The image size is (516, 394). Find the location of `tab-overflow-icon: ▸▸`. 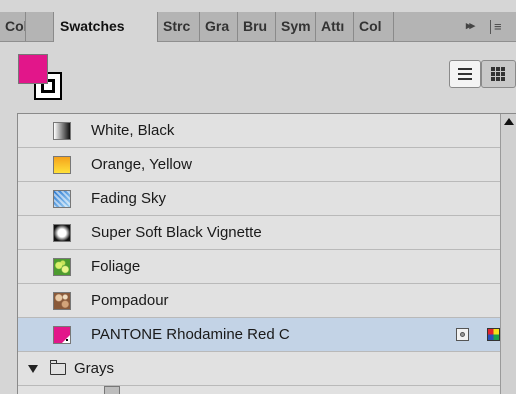

tab-overflow-icon: ▸▸ is located at coordinates (470, 26).